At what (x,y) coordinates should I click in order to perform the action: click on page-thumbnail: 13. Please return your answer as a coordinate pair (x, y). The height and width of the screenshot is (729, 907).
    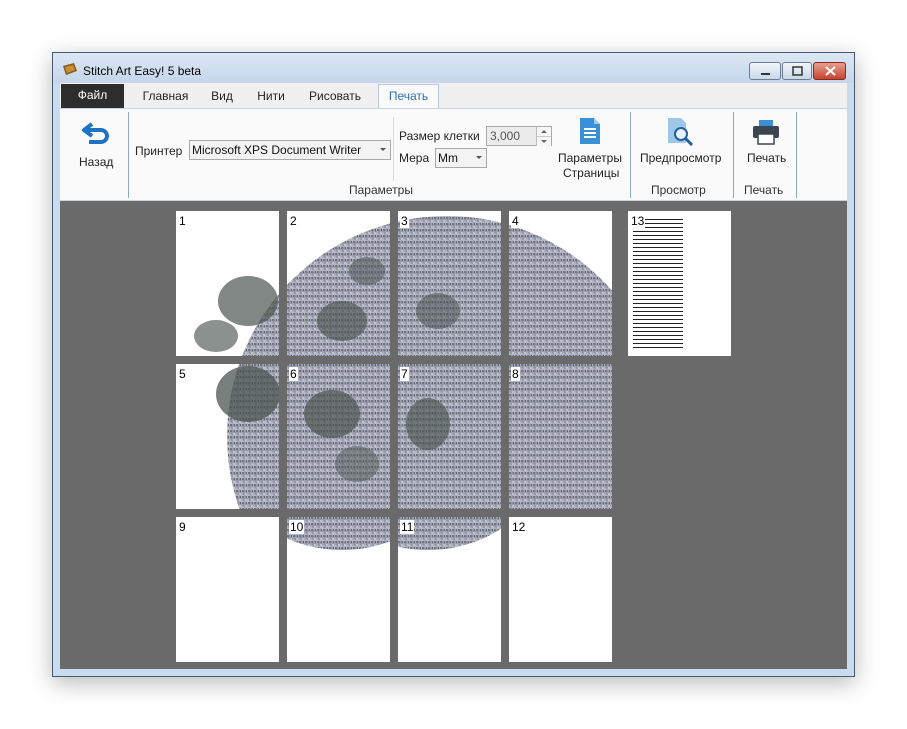
    Looking at the image, I should click on (679, 283).